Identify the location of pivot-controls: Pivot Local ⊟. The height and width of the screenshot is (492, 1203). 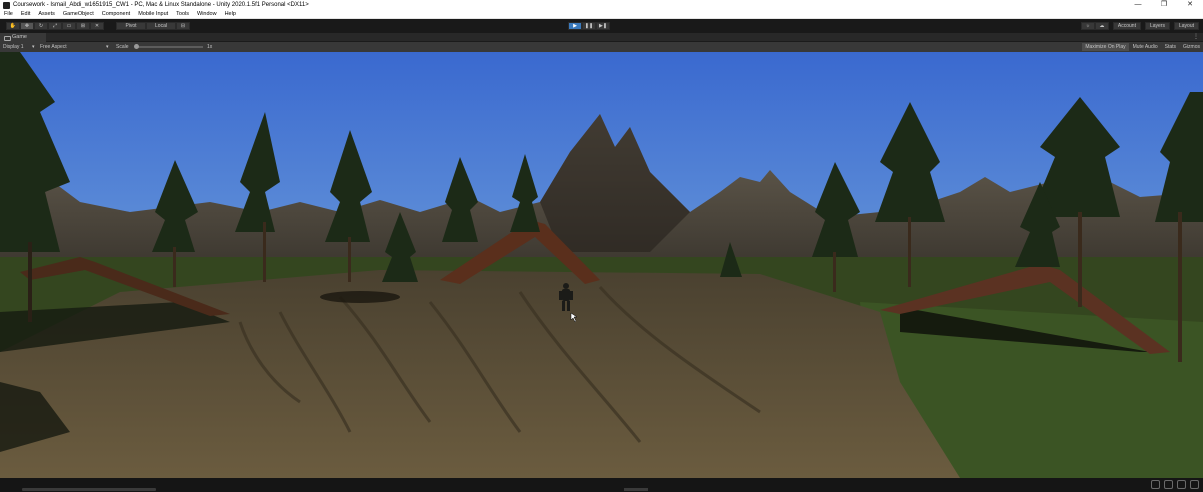
(153, 26).